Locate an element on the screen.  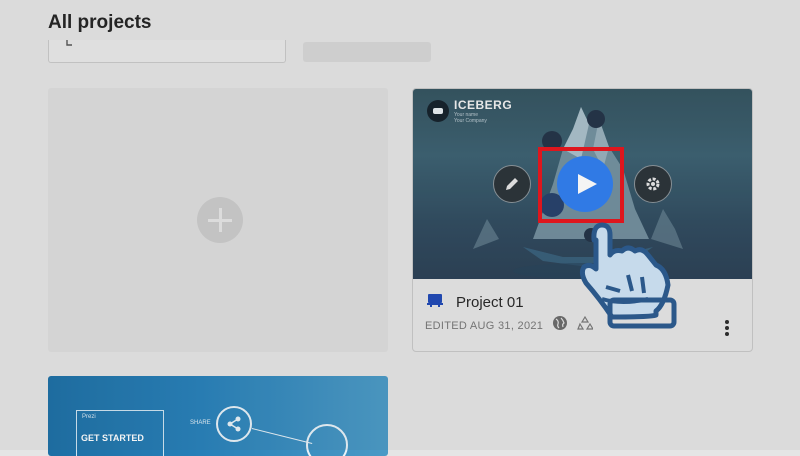
page-title: All projects is located at coordinates (100, 22).